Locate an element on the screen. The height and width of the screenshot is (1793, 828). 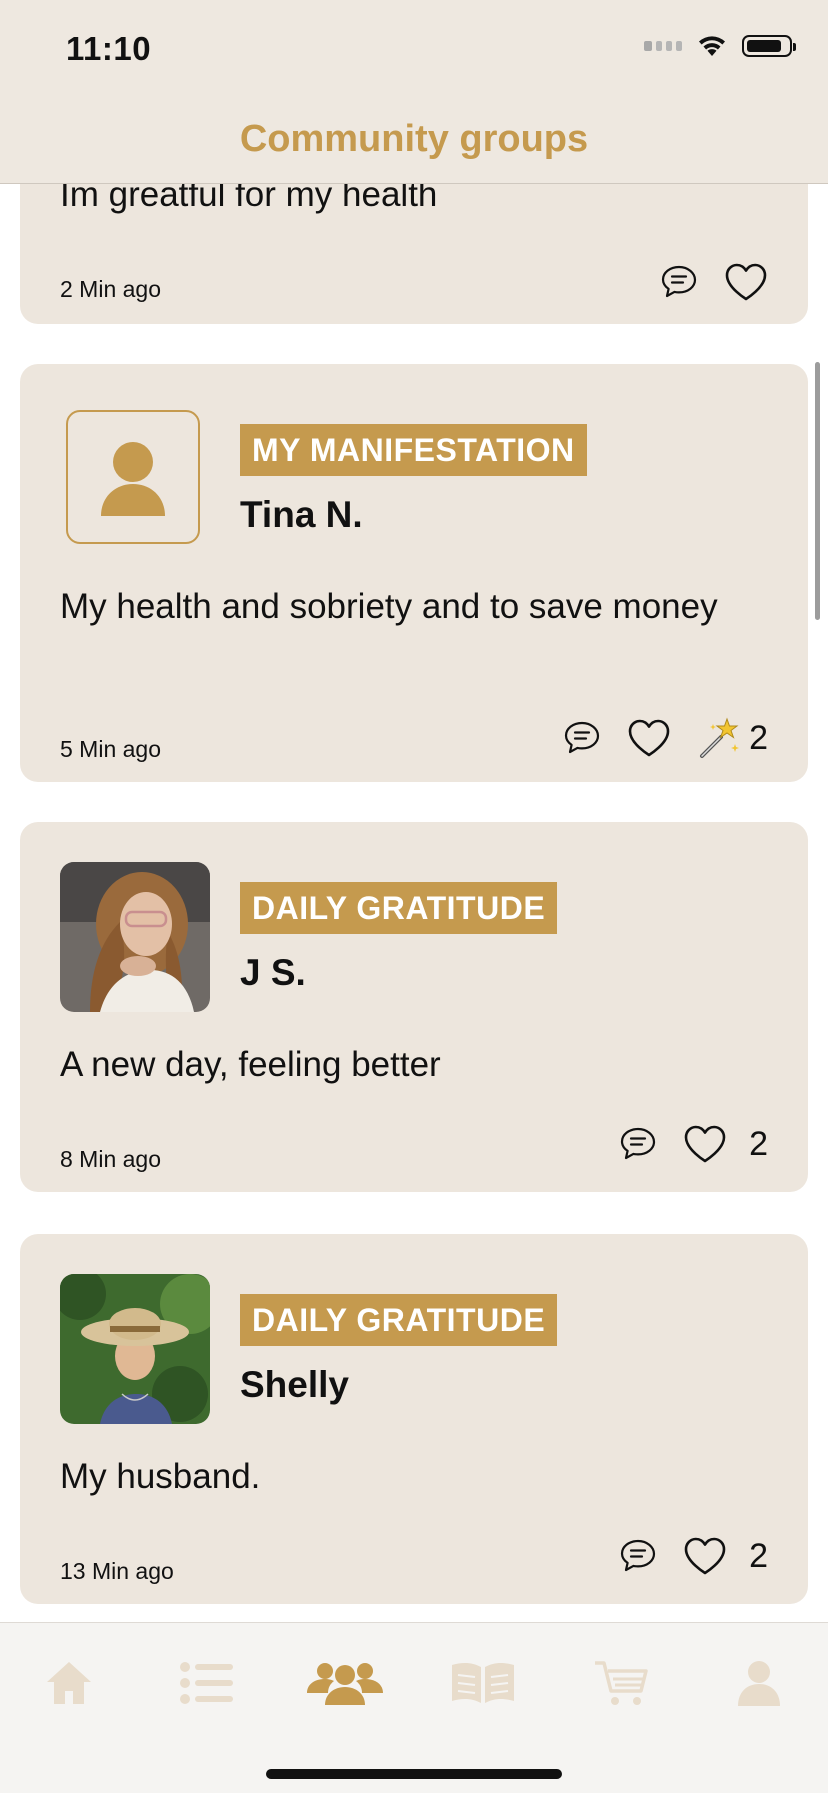
manifest-button: 2 is located at coordinates (732, 738).